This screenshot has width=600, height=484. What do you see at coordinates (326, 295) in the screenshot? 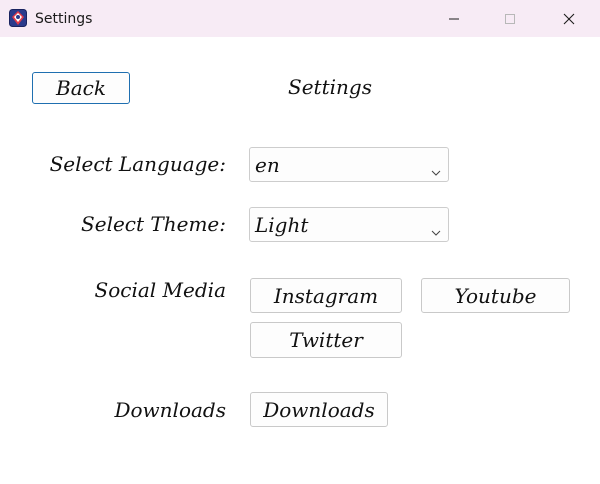
I see `instagram-button: Instagram` at bounding box center [326, 295].